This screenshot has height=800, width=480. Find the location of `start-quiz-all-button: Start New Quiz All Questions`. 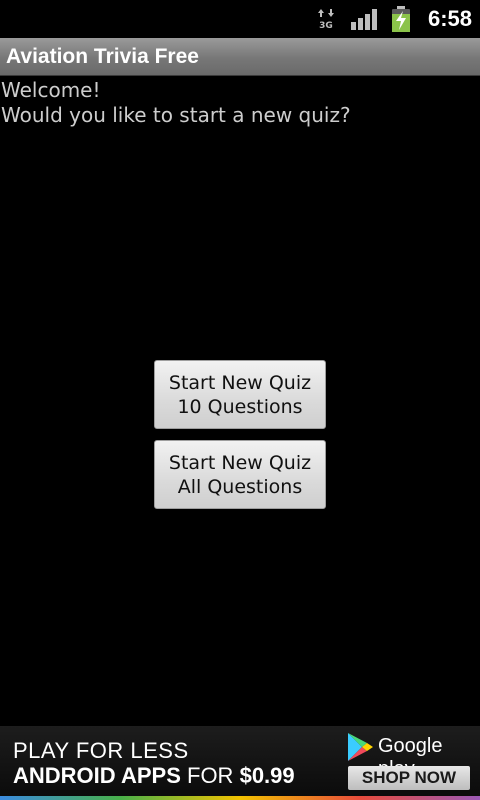

start-quiz-all-button: Start New Quiz All Questions is located at coordinates (240, 474).